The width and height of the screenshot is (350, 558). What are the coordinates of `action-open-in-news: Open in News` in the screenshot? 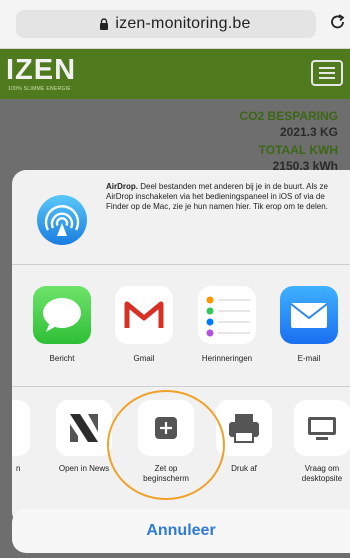 It's located at (84, 437).